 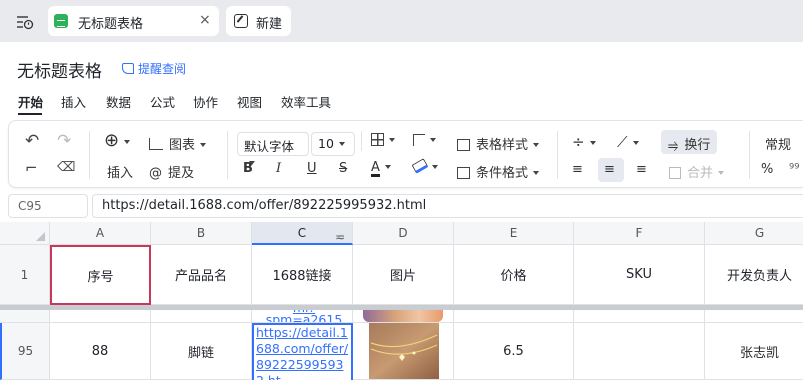 I want to click on font-size-select: 10, so click(x=333, y=144).